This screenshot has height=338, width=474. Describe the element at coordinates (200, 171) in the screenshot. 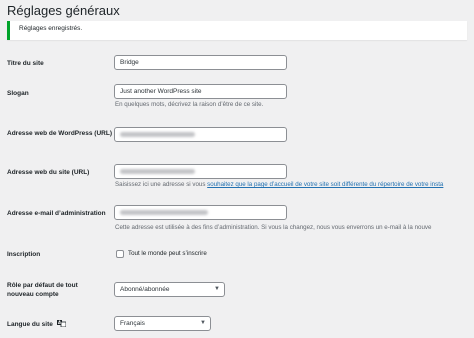

I see `site-address-input` at that location.